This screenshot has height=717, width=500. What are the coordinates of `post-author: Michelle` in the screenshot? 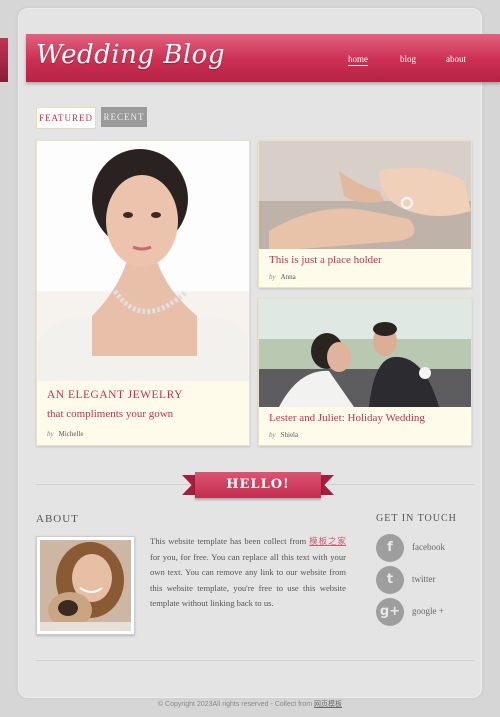 It's located at (71, 434).